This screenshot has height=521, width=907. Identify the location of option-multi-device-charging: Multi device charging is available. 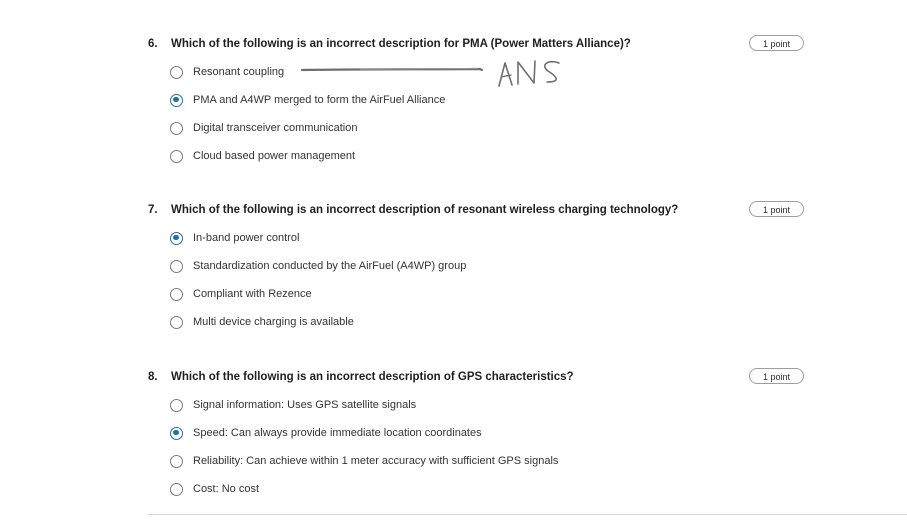
(318, 322).